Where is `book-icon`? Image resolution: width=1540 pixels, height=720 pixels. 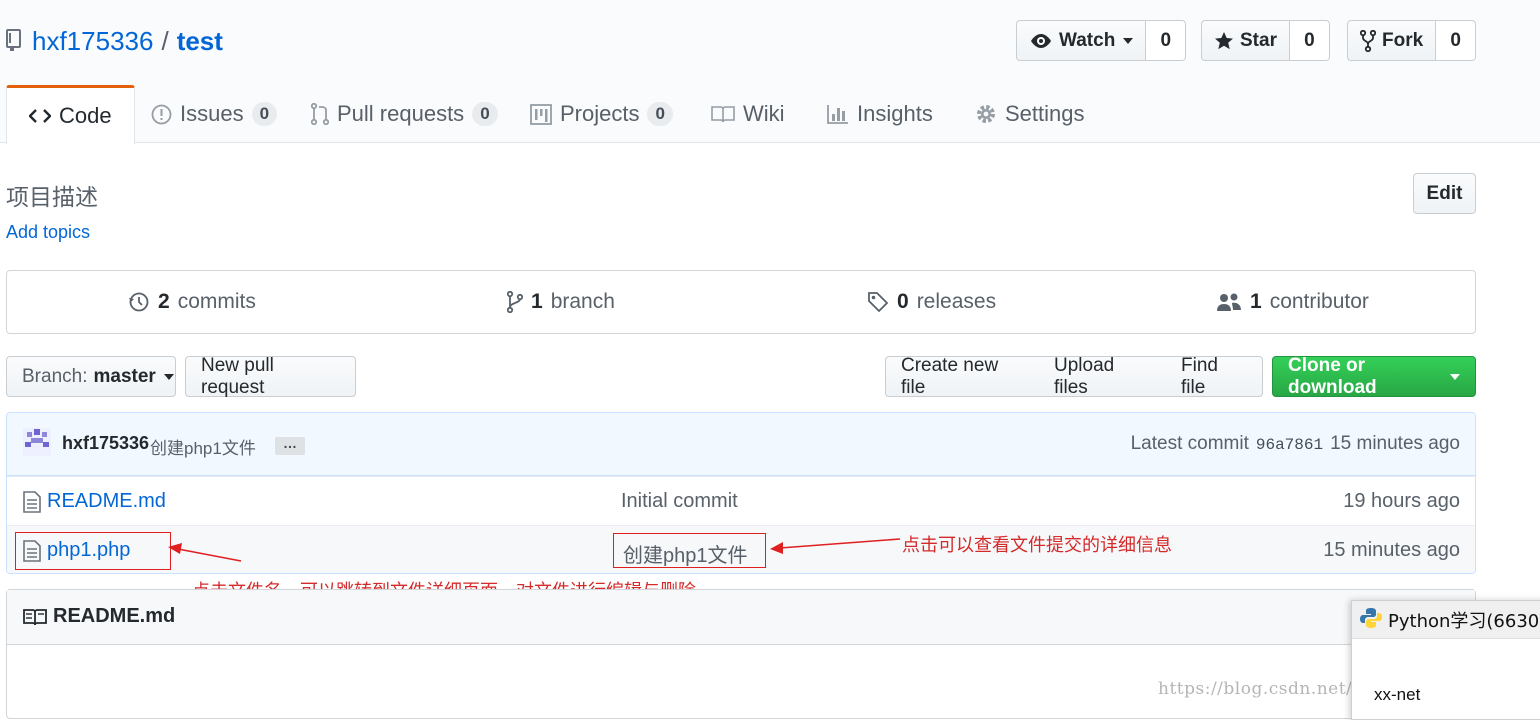 book-icon is located at coordinates (35, 617).